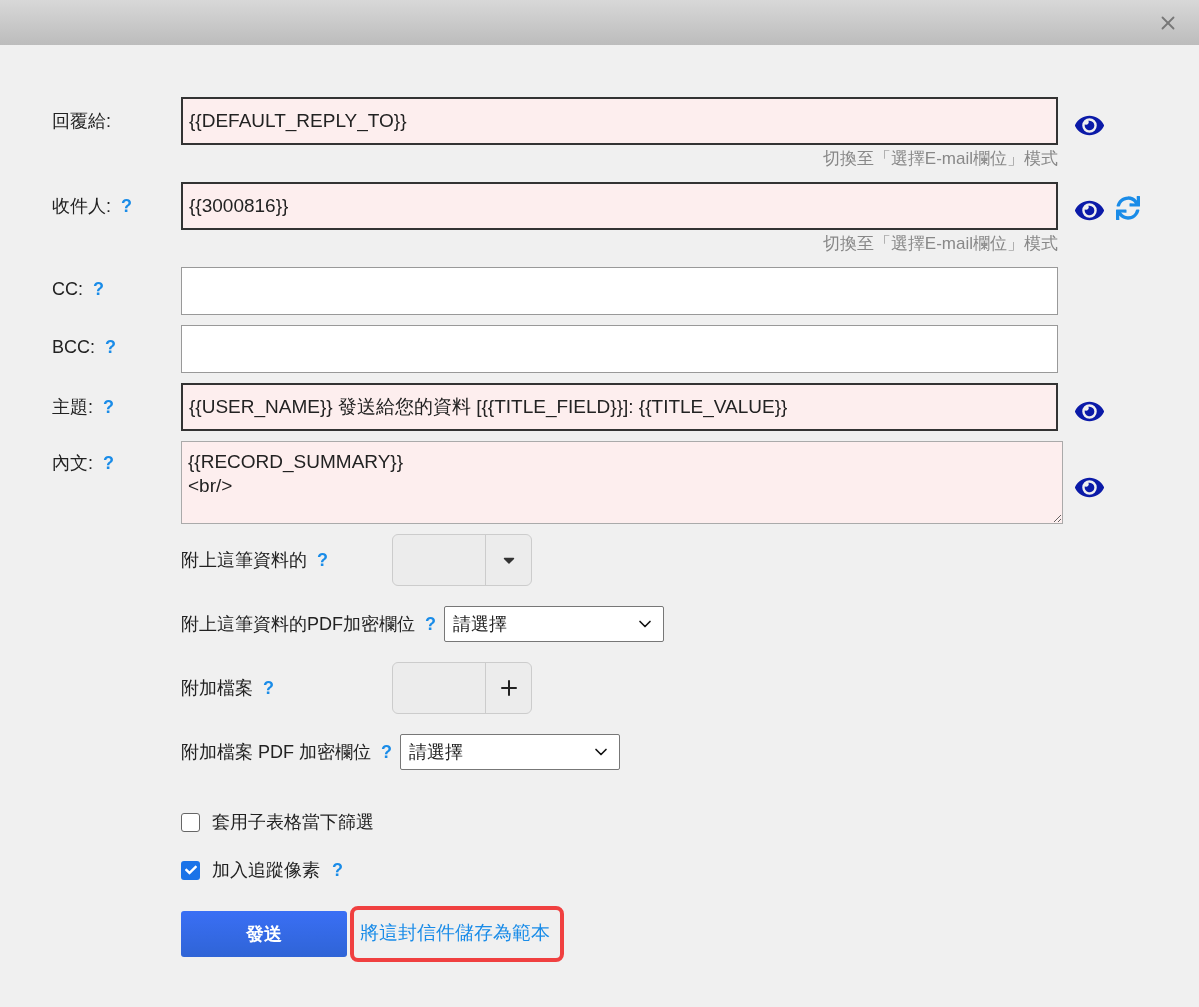 The image size is (1199, 1007). Describe the element at coordinates (1128, 208) in the screenshot. I see `refresh-icon` at that location.